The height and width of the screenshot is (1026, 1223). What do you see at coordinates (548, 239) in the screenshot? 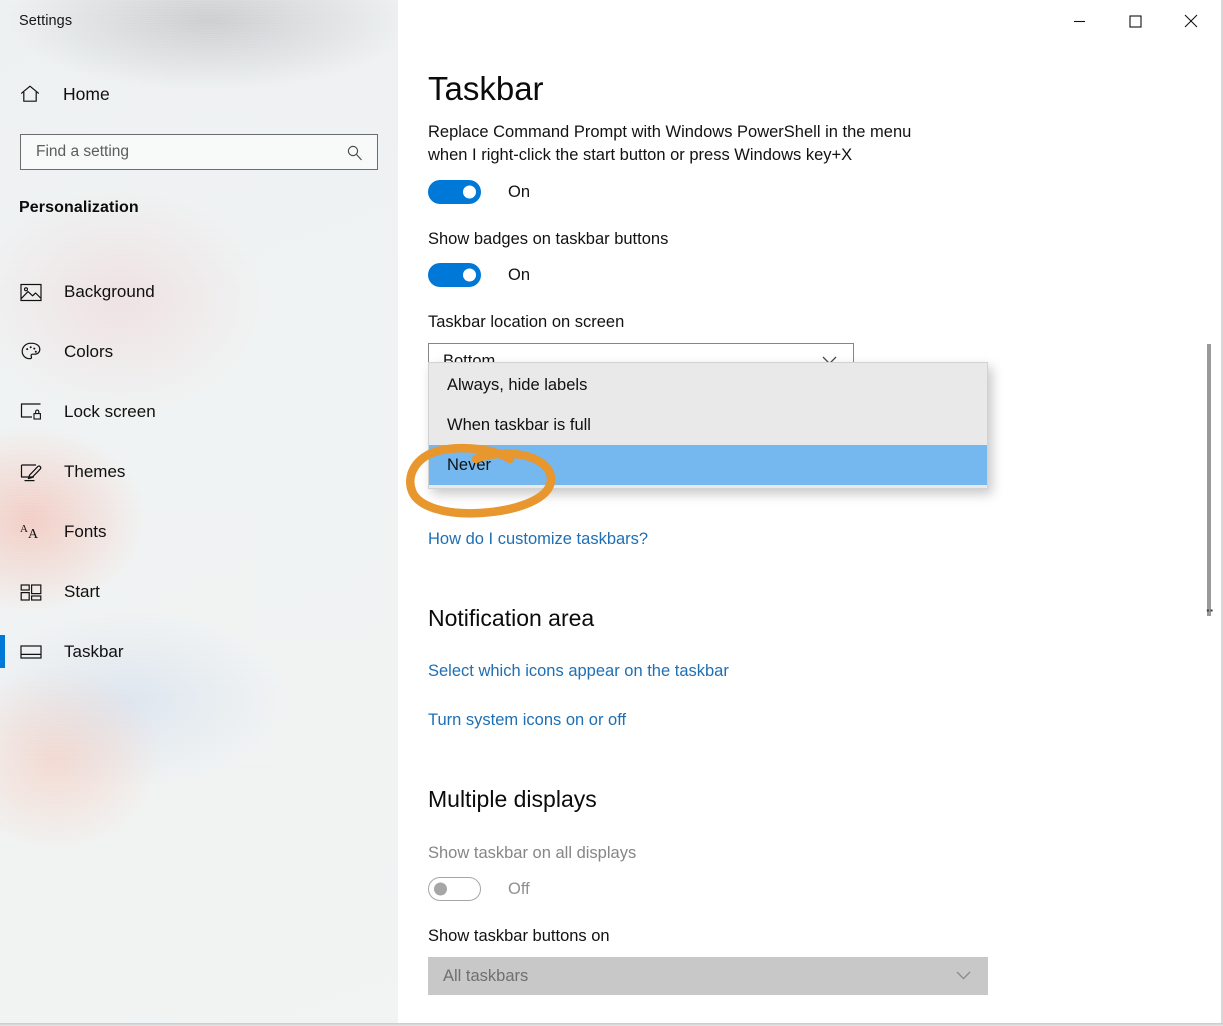
I see `badges-setting-label: Show badges on taskbar buttons` at bounding box center [548, 239].